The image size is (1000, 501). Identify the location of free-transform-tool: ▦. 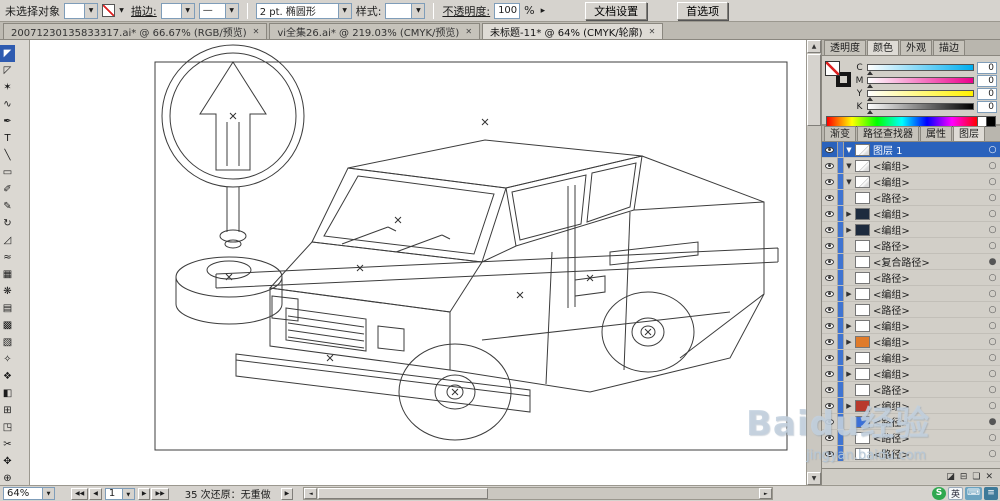
(7, 274).